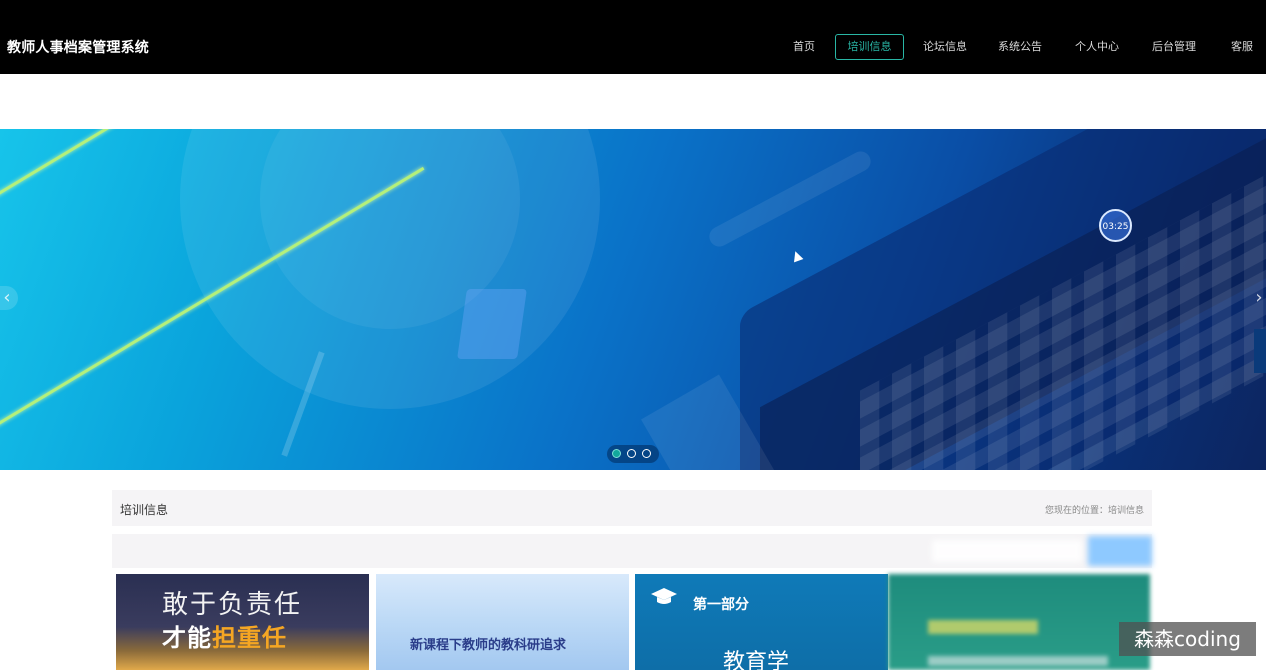 The width and height of the screenshot is (1266, 670). I want to click on side-float-tab, so click(1260, 351).